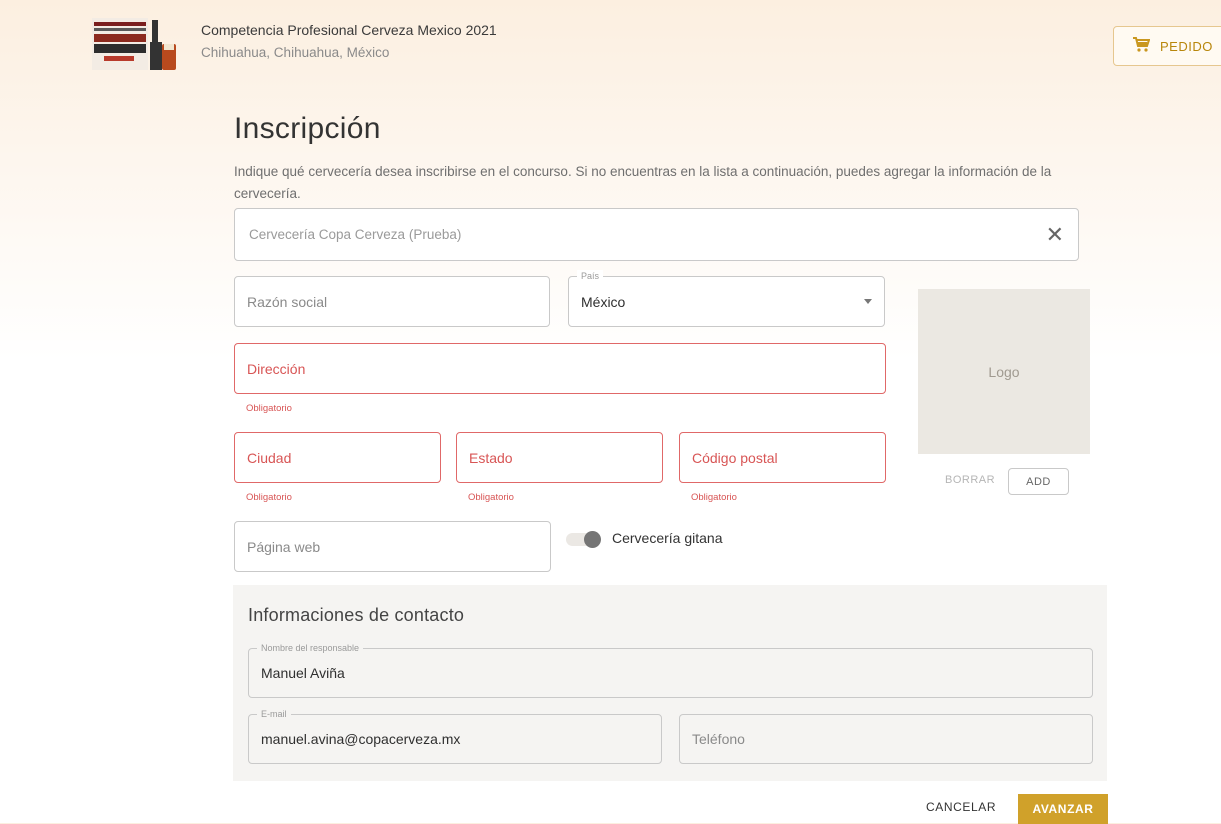 This screenshot has height=824, width=1221. I want to click on logo-placeholder: Logo, so click(1004, 371).